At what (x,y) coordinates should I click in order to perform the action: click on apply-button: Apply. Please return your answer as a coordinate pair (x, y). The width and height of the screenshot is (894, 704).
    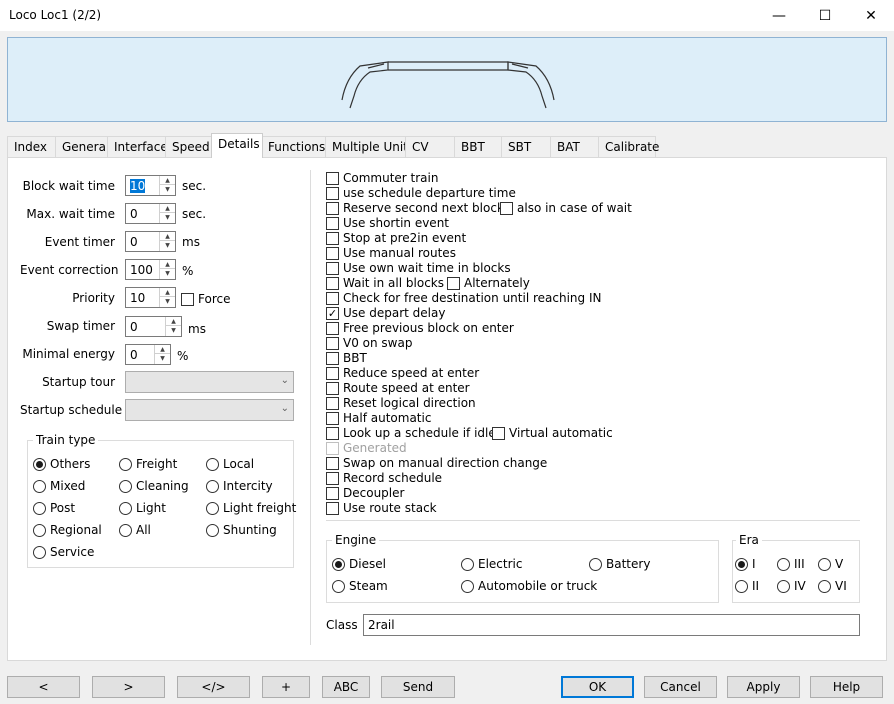
    Looking at the image, I should click on (763, 687).